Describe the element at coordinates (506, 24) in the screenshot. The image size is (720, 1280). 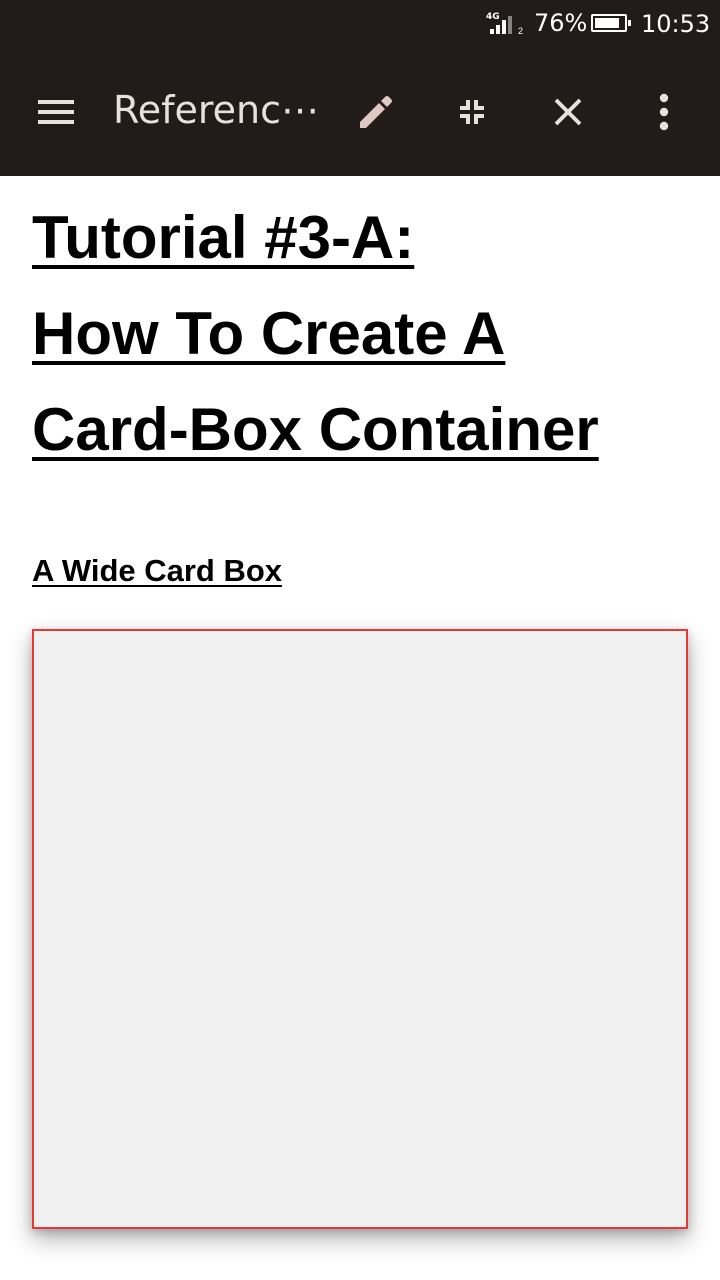
I see `network-signal-icon: 4G 2` at that location.